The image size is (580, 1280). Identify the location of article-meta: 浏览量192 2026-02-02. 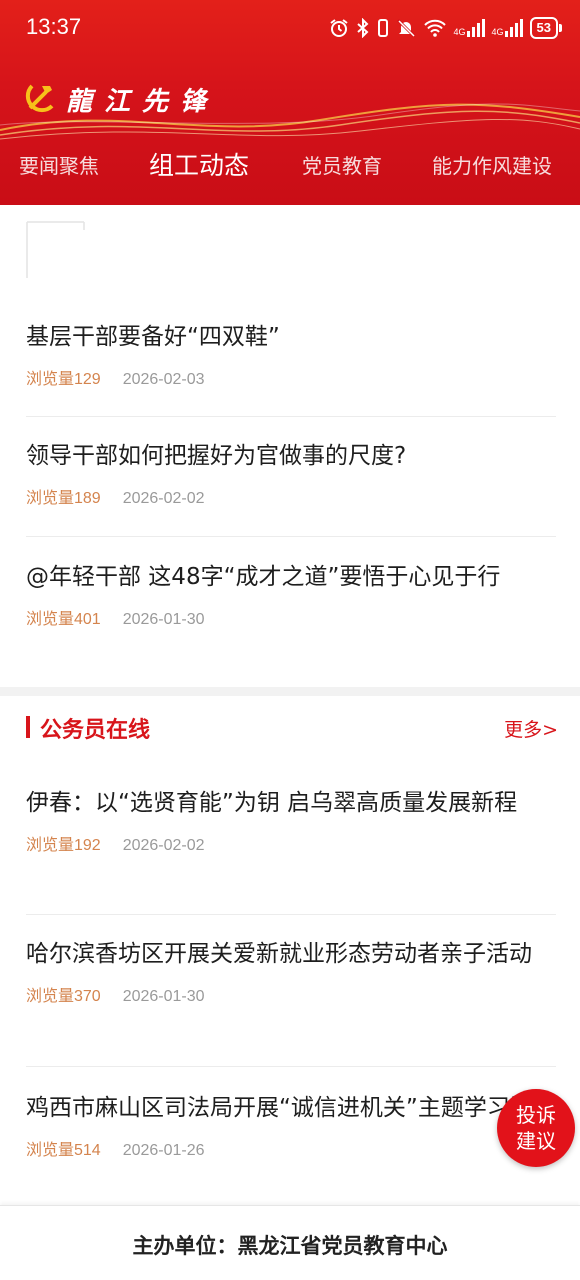
(291, 843).